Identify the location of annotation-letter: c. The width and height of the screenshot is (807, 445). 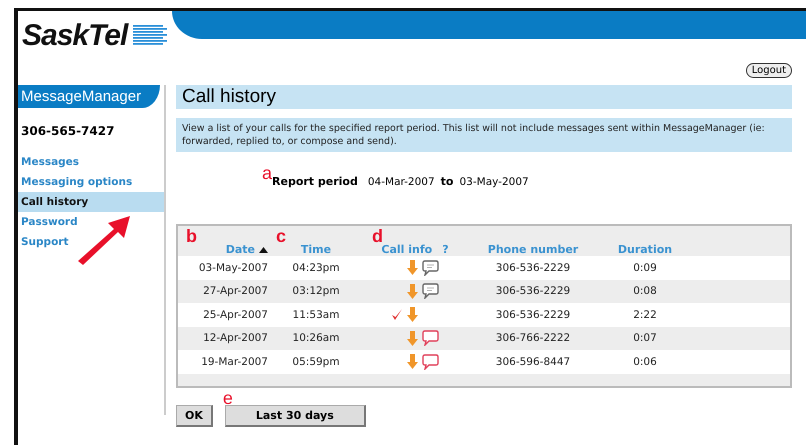
(281, 236).